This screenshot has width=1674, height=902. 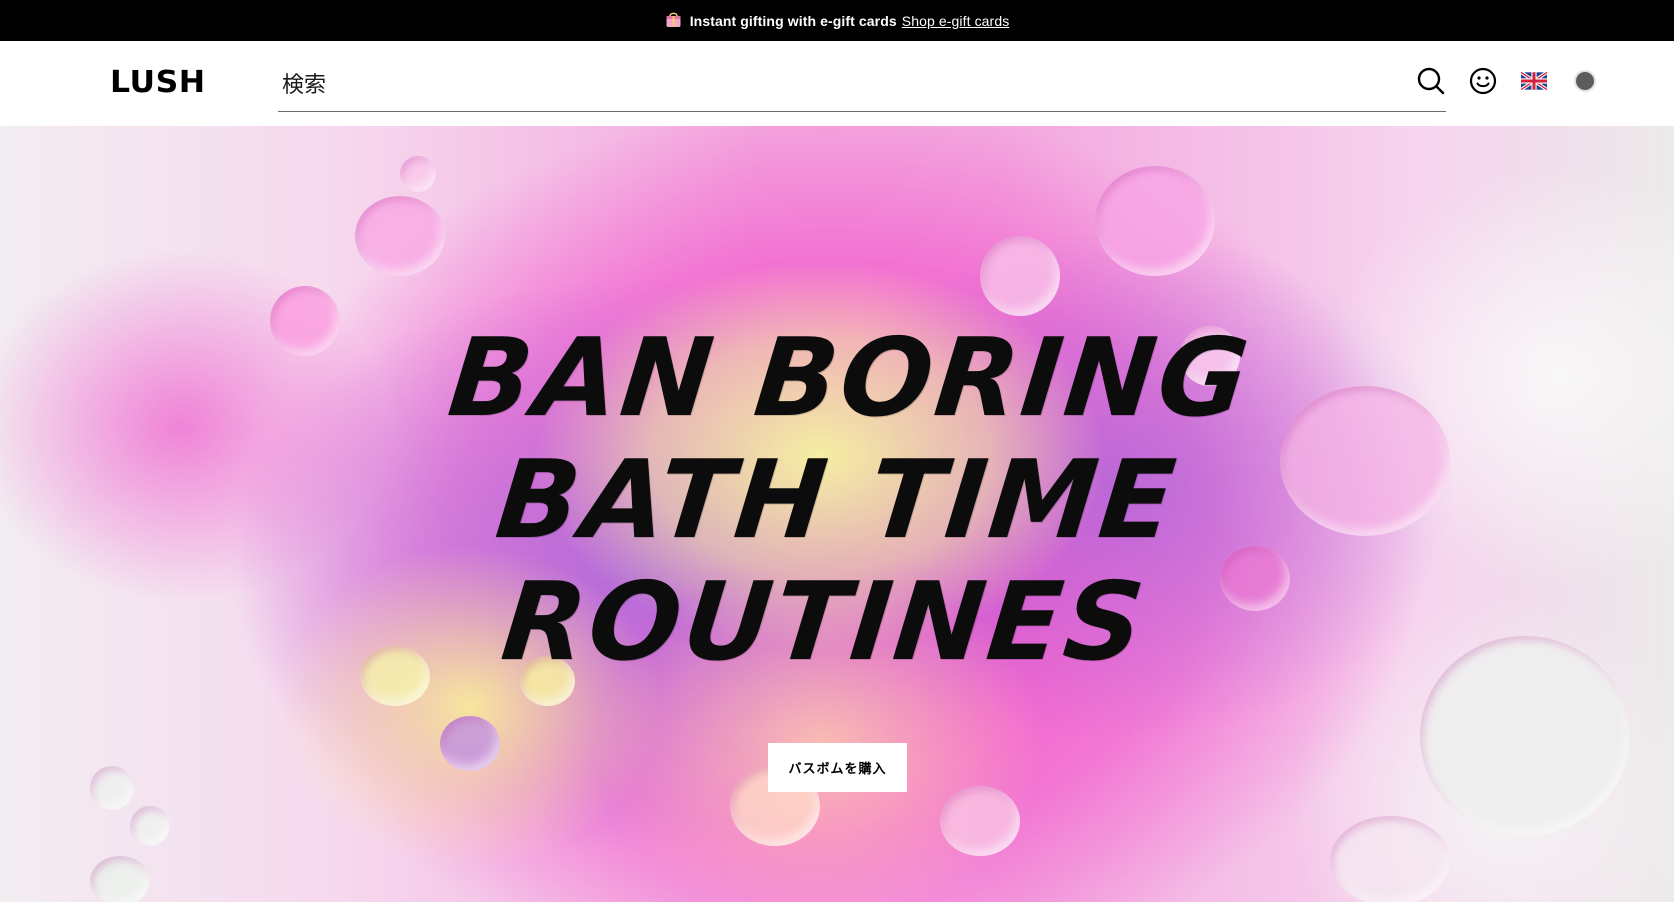 I want to click on uk-flag-icon, so click(x=1534, y=81).